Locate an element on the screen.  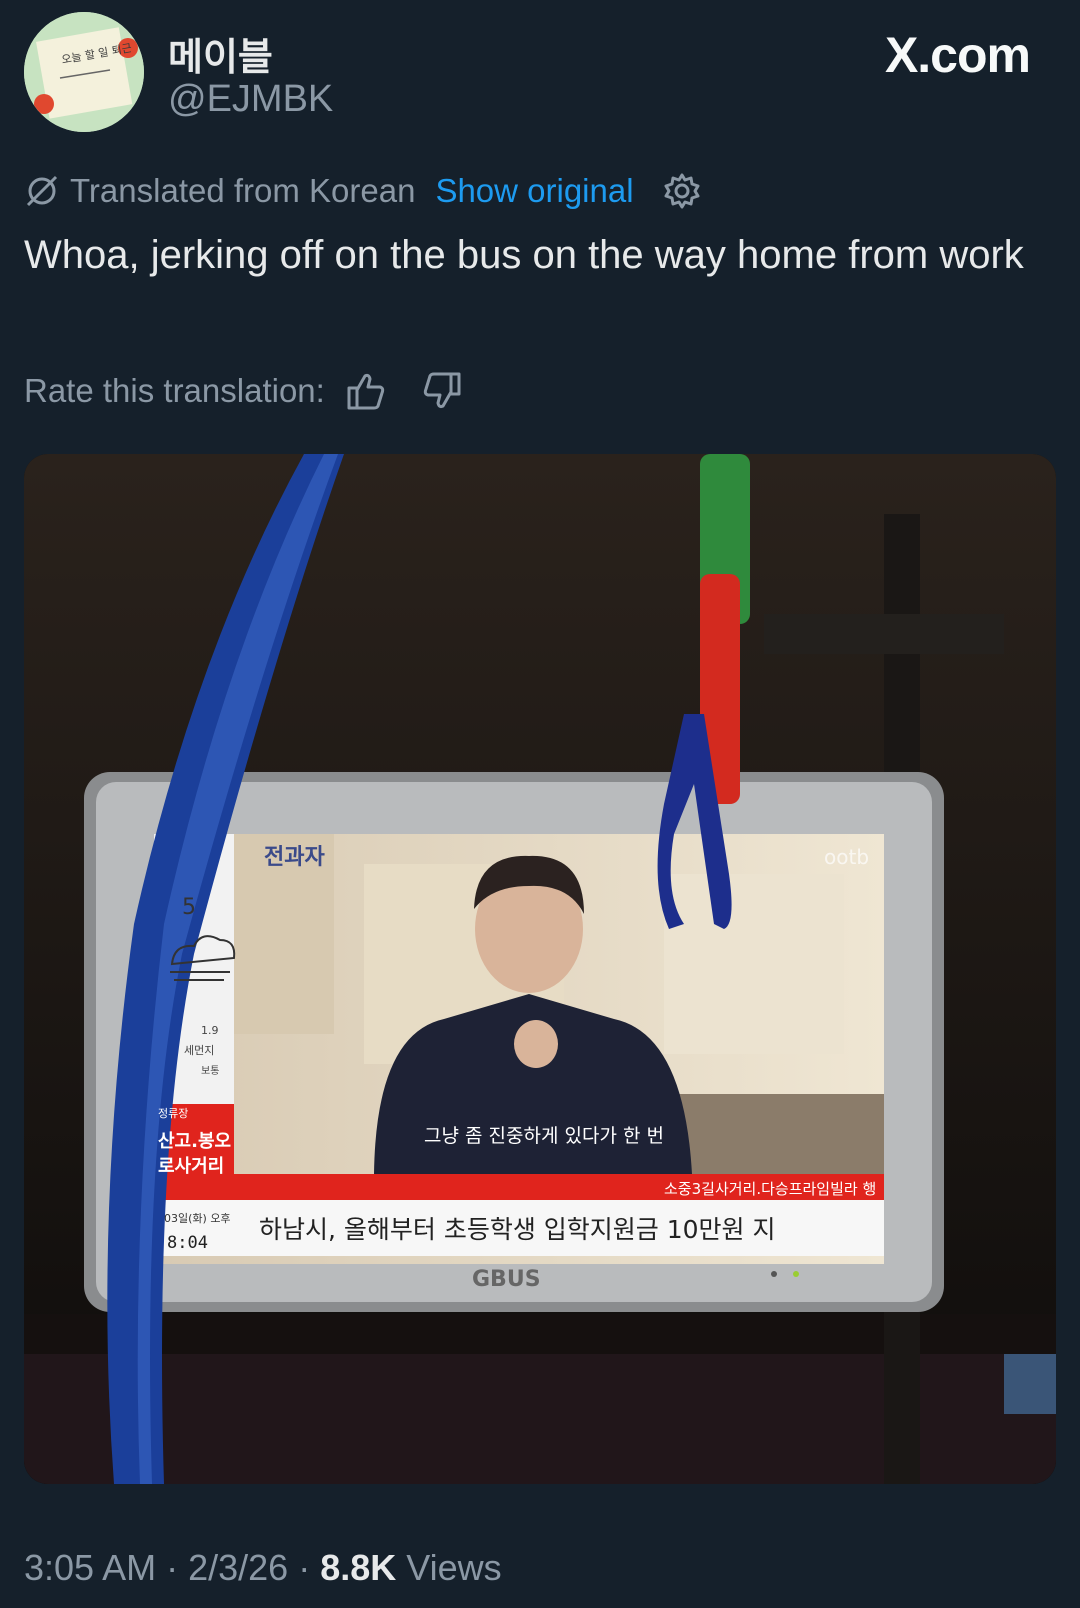
tv-time: 8:04 is located at coordinates (187, 1243).